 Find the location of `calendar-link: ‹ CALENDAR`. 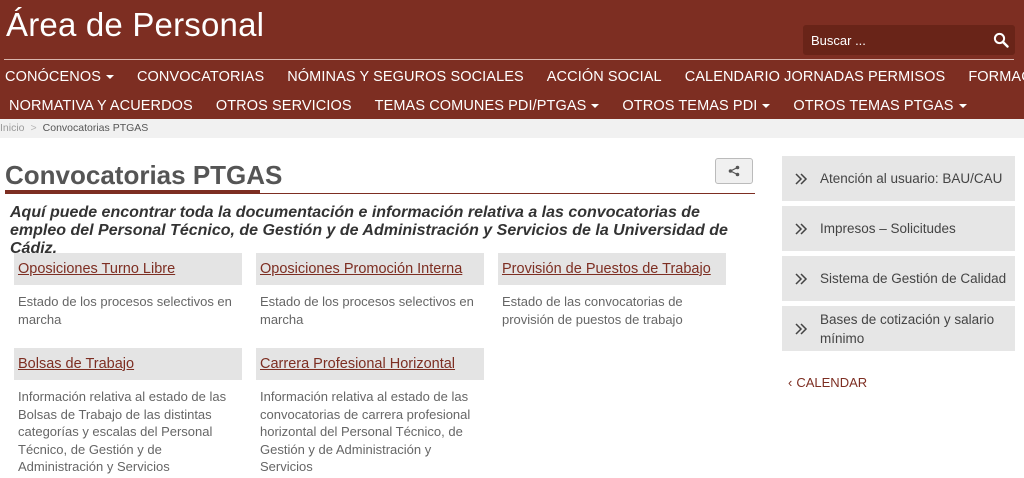

calendar-link: ‹ CALENDAR is located at coordinates (827, 382).